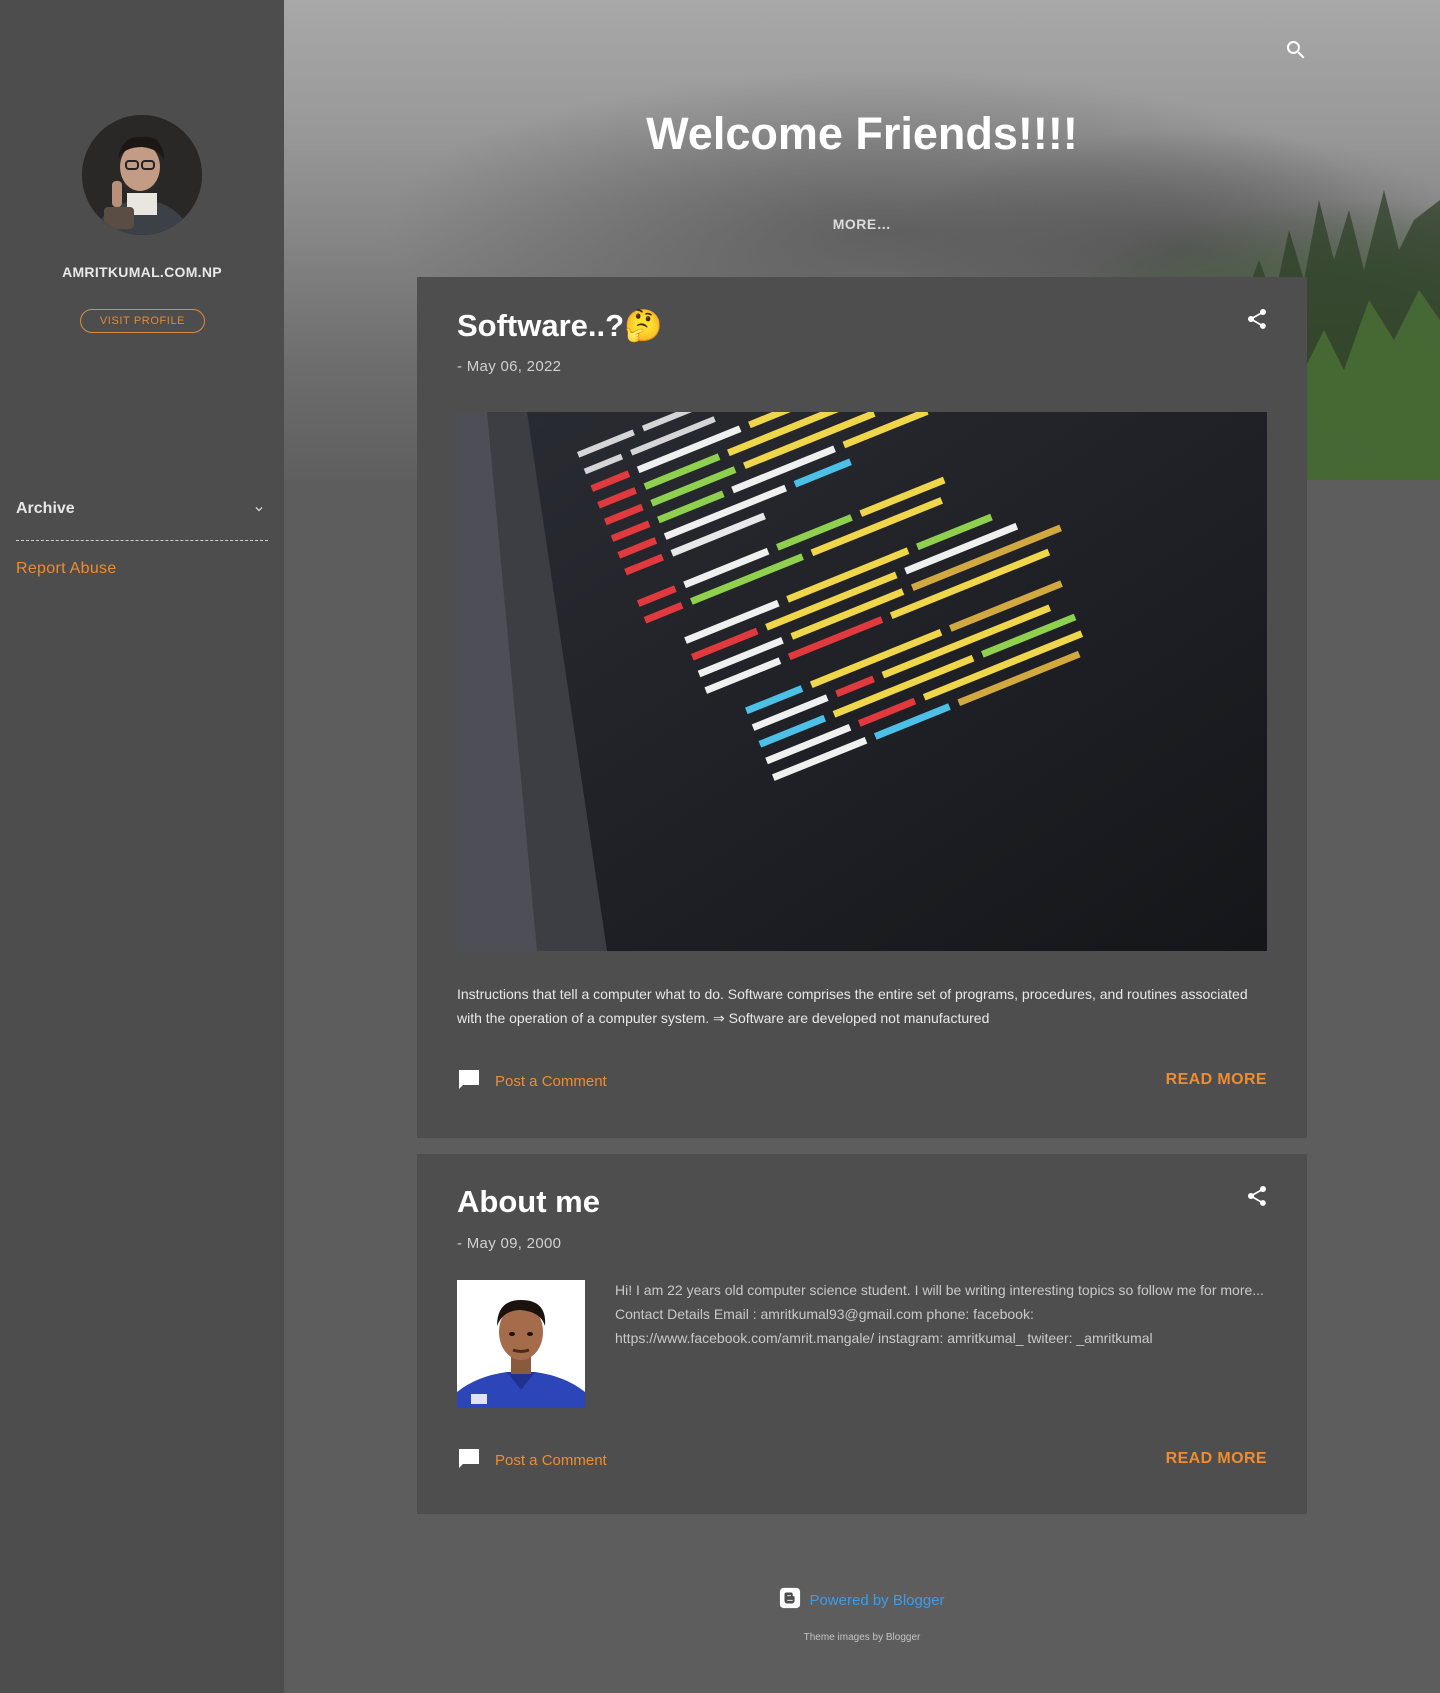 This screenshot has height=1693, width=1440. Describe the element at coordinates (528, 1202) in the screenshot. I see `post-title: About me` at that location.